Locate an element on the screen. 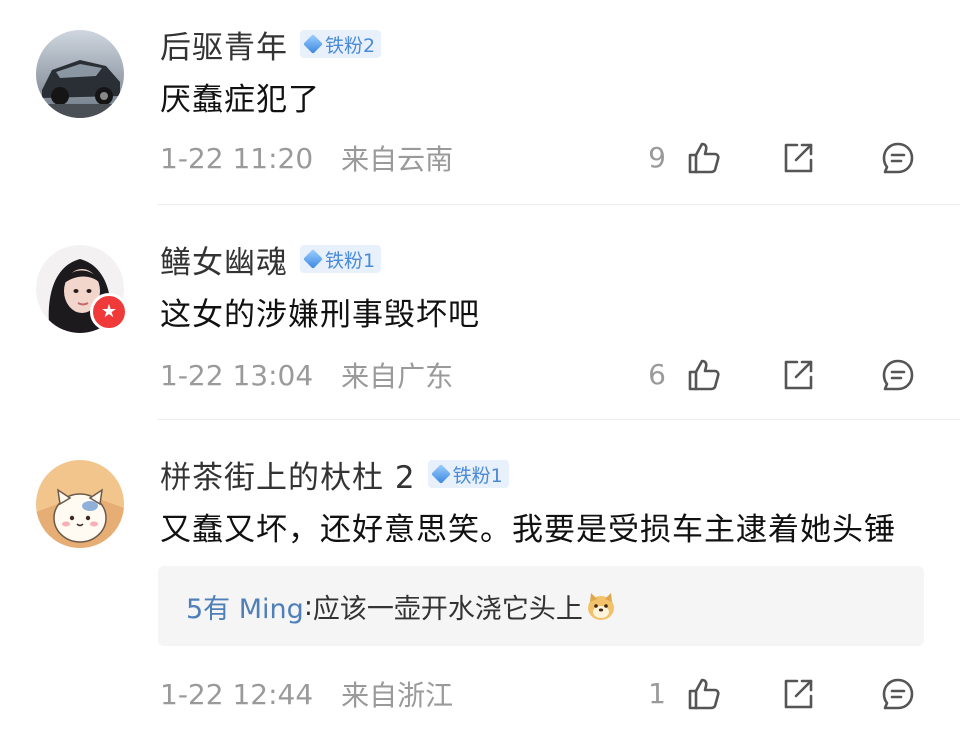 This screenshot has width=960, height=740. comment-location: 来自广东 is located at coordinates (397, 376).